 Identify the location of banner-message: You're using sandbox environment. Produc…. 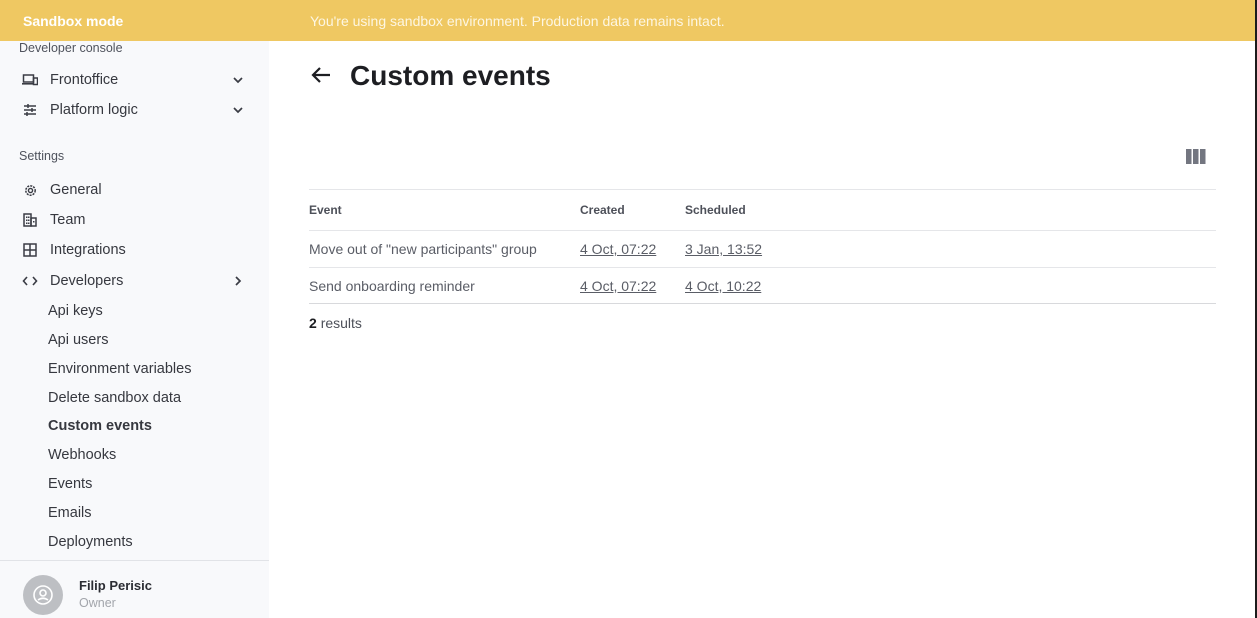
(517, 20).